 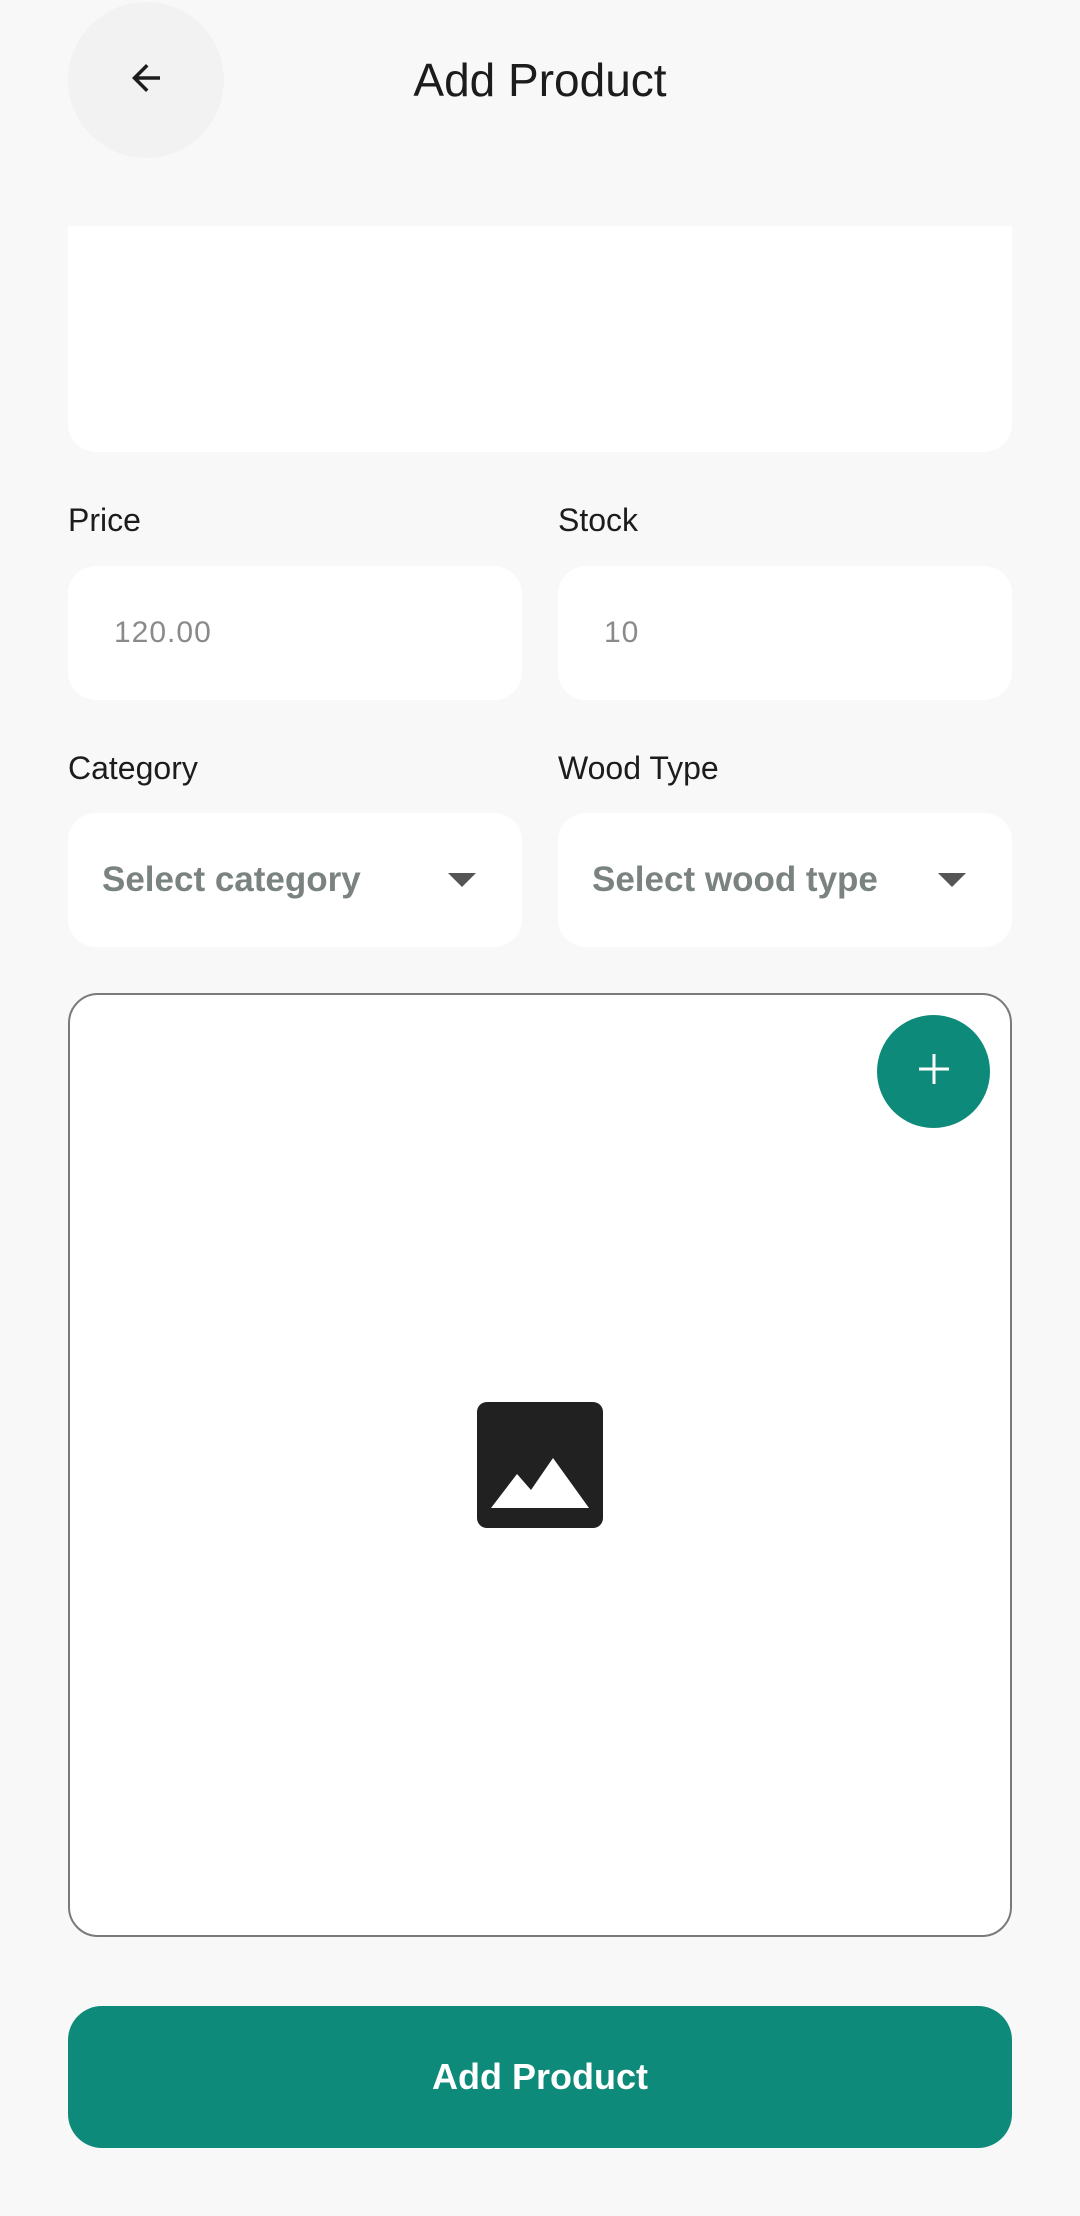 What do you see at coordinates (540, 80) in the screenshot?
I see `page-title: Add Product` at bounding box center [540, 80].